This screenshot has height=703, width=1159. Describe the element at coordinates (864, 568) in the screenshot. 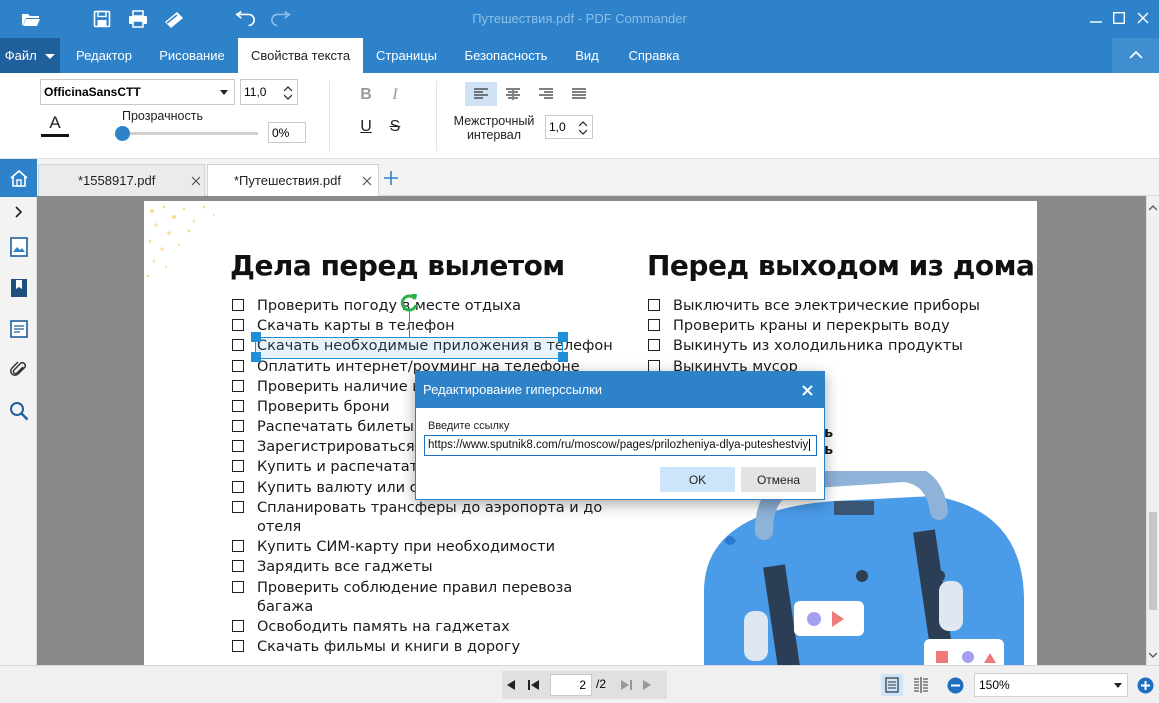

I see `suitcase-illustration` at that location.